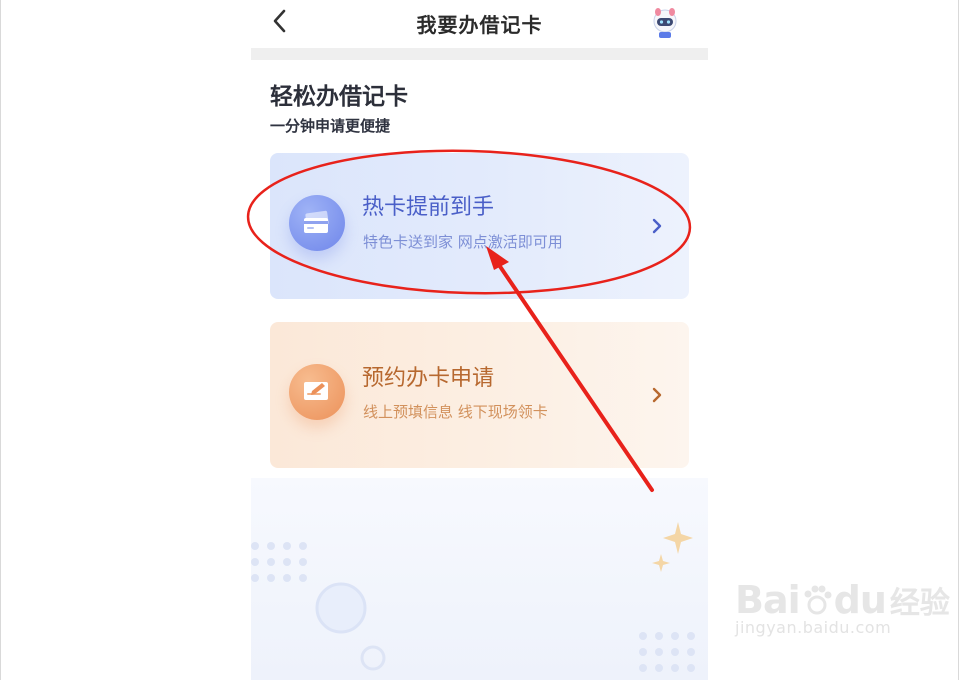 The height and width of the screenshot is (680, 960). I want to click on baidu-jingyan-watermark: Bai du 经验 jingyan.baidu.com, so click(842, 607).